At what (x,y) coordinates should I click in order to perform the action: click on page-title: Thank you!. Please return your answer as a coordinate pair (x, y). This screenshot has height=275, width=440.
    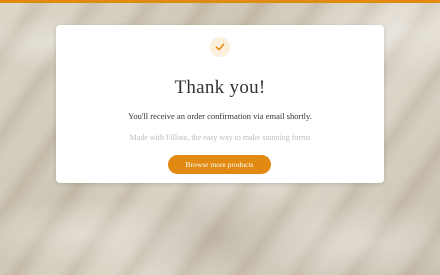
    Looking at the image, I should click on (220, 87).